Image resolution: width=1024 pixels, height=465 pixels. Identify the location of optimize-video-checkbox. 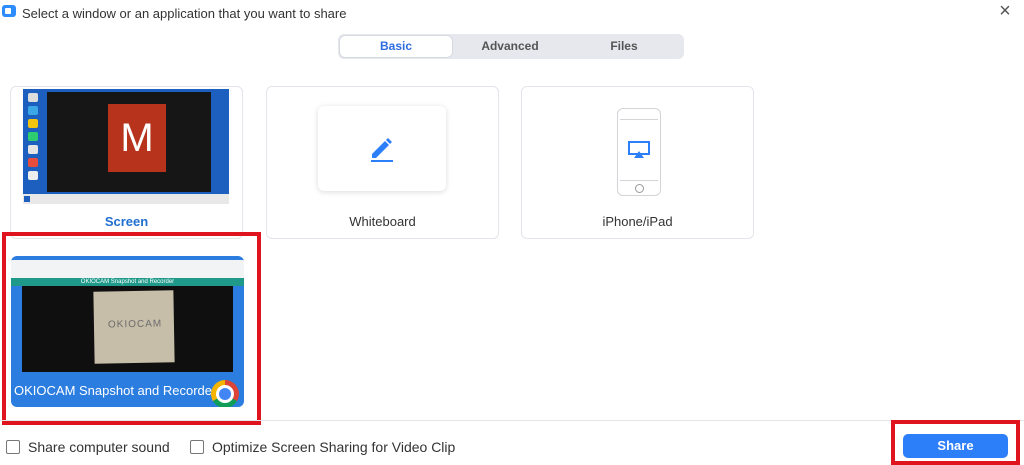
(197, 447).